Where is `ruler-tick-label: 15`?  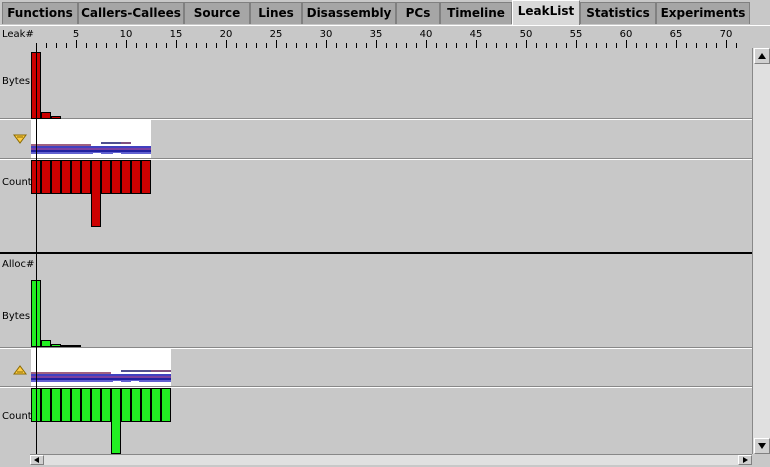
ruler-tick-label: 15 is located at coordinates (176, 34).